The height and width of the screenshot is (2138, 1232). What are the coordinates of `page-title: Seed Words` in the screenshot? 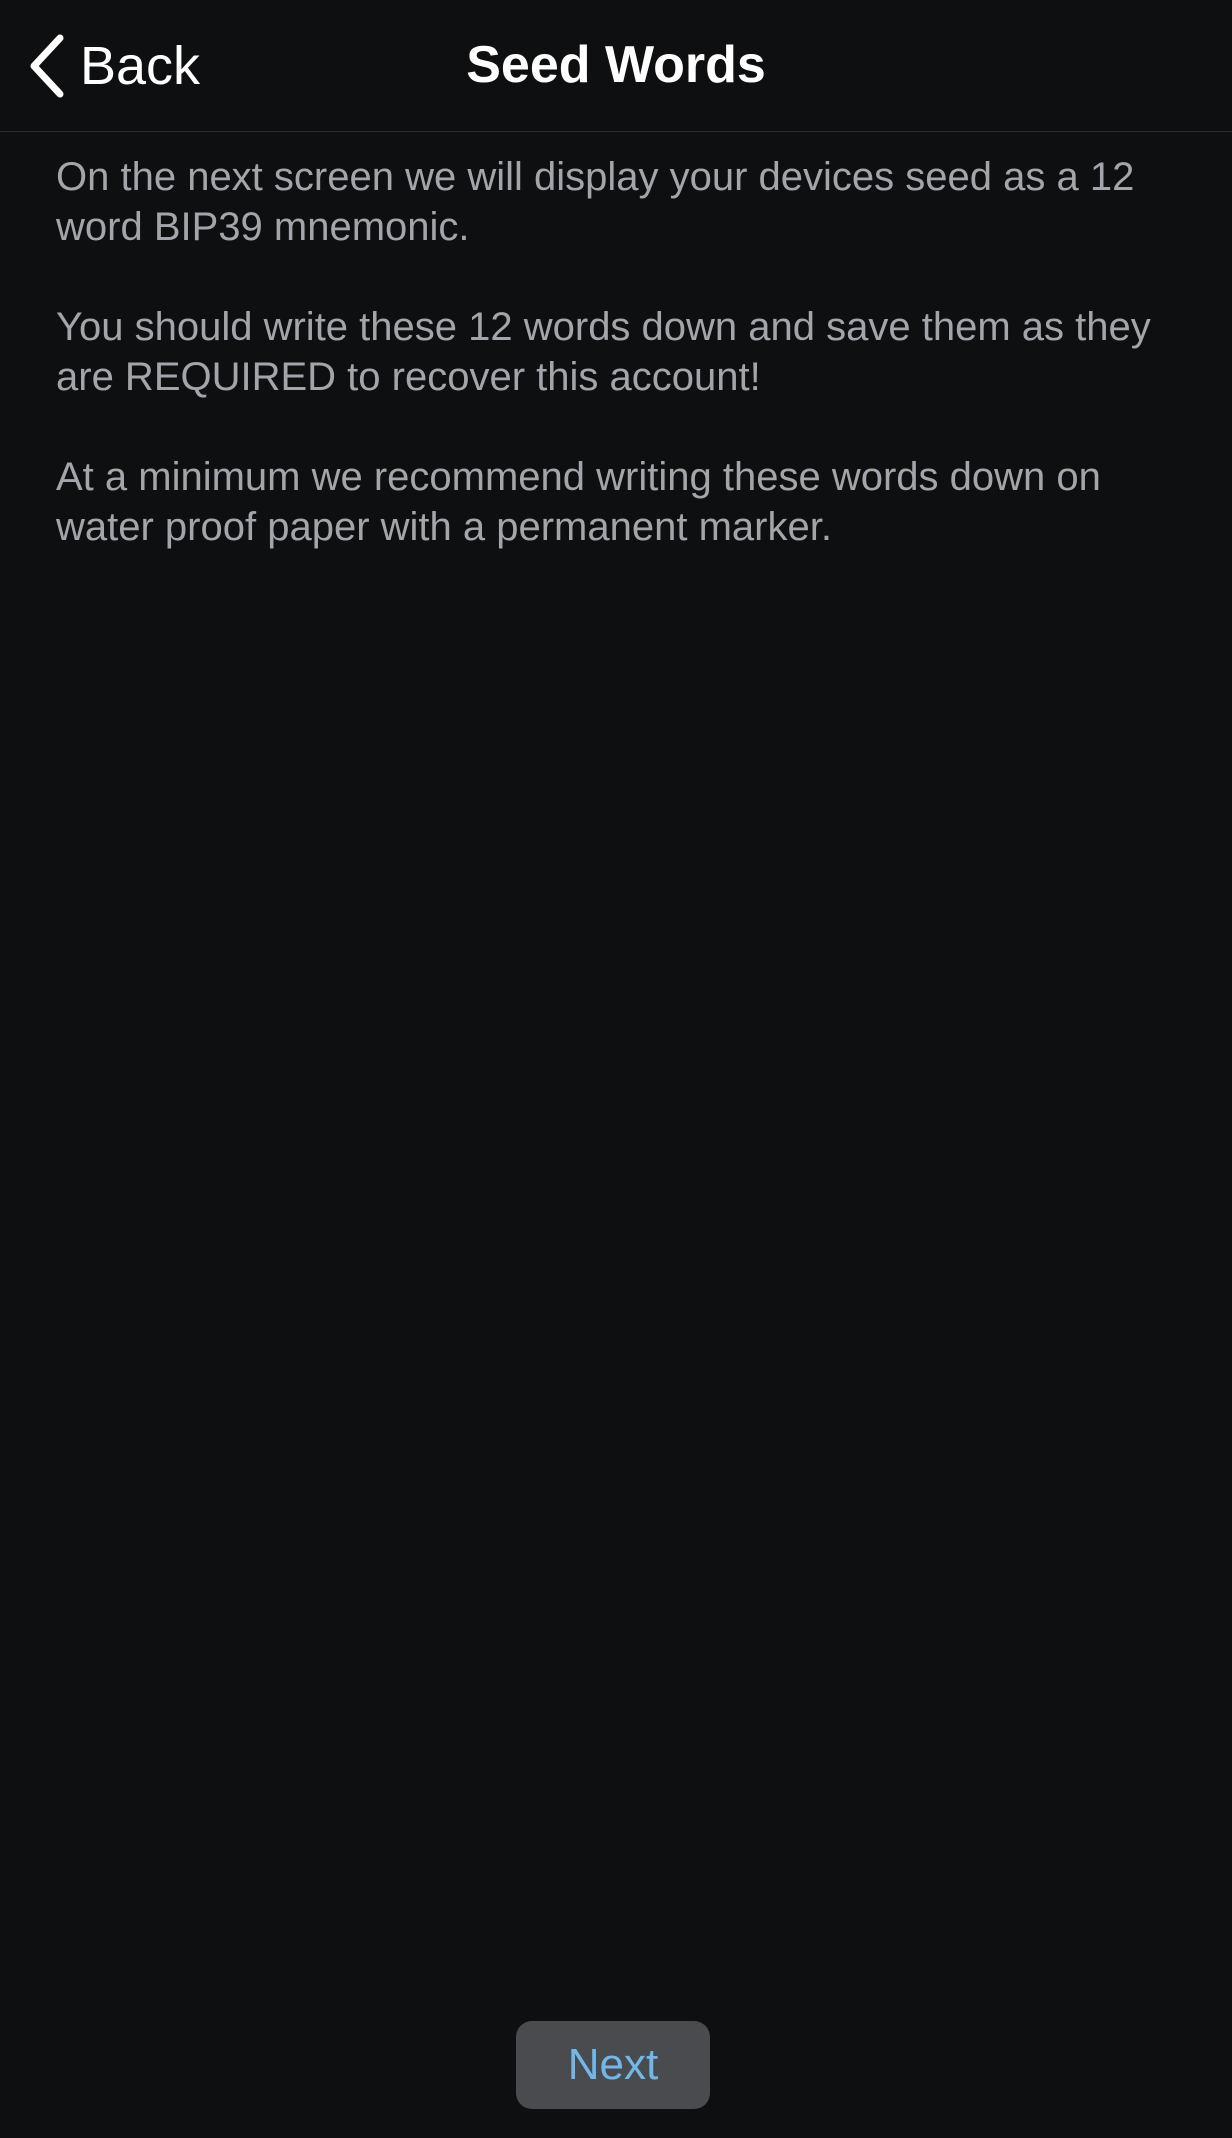 It's located at (616, 65).